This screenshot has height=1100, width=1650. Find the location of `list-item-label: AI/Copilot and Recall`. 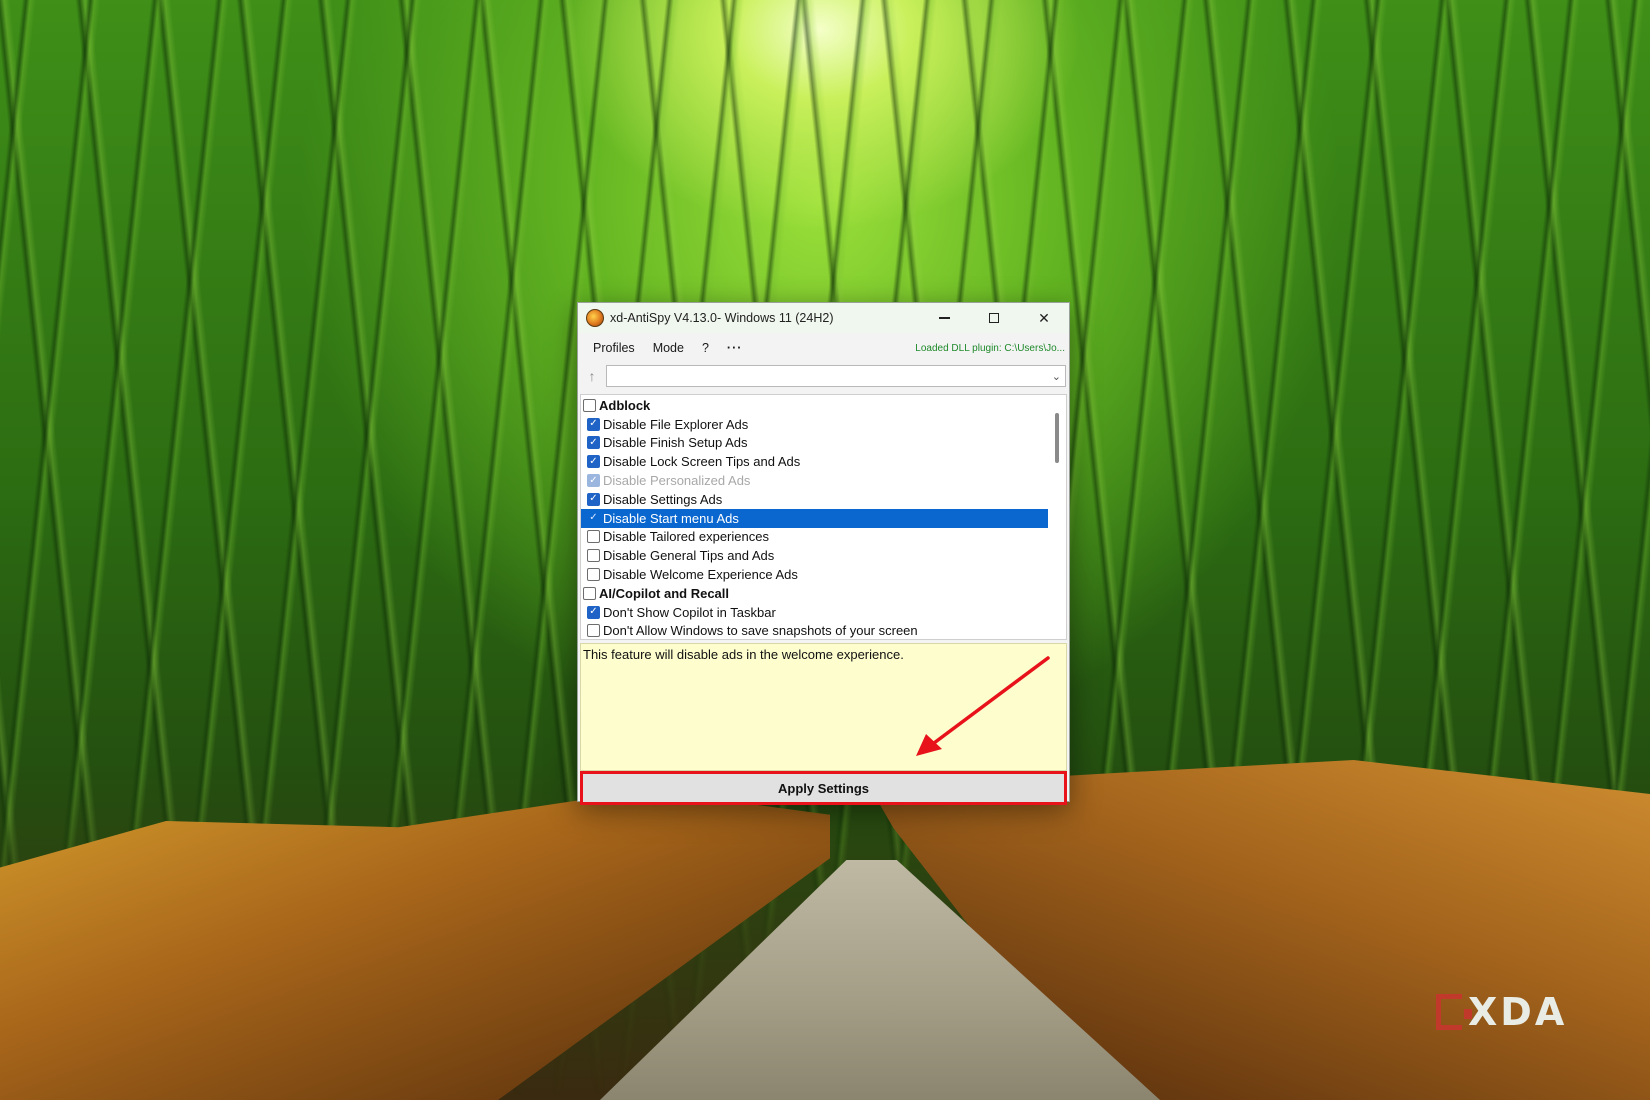

list-item-label: AI/Copilot and Recall is located at coordinates (664, 593).